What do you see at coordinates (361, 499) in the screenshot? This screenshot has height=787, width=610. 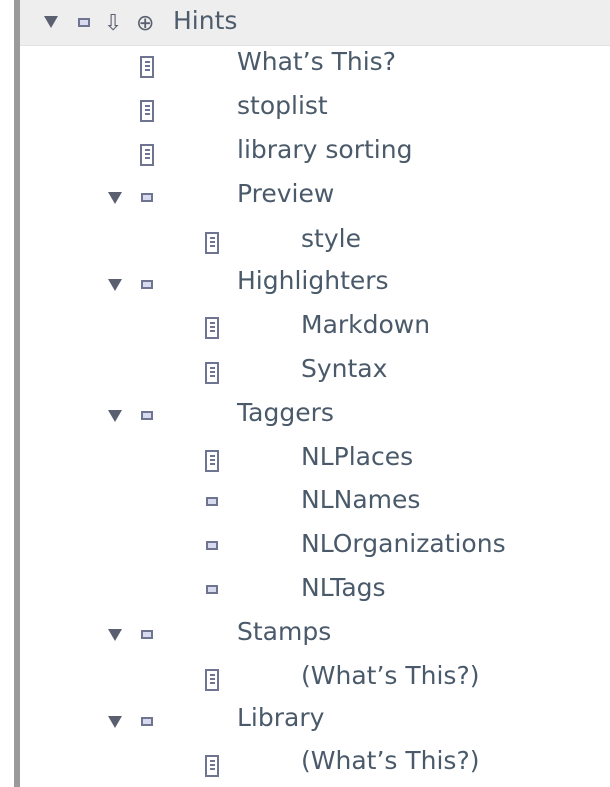 I see `item-label: NLNames` at bounding box center [361, 499].